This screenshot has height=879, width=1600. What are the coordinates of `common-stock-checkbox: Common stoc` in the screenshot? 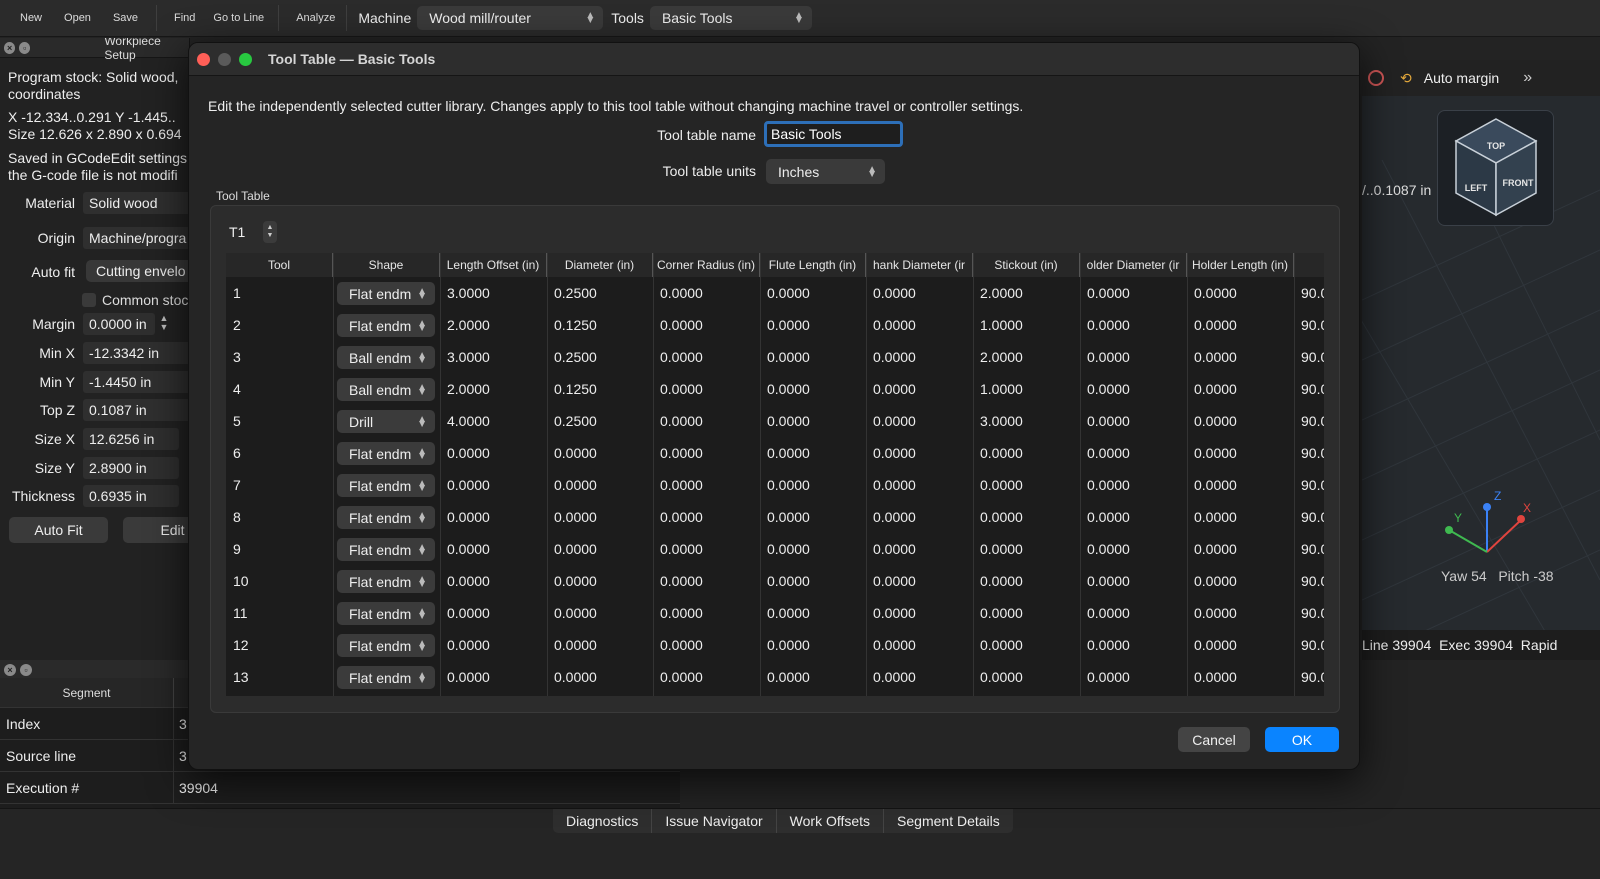 It's located at (135, 300).